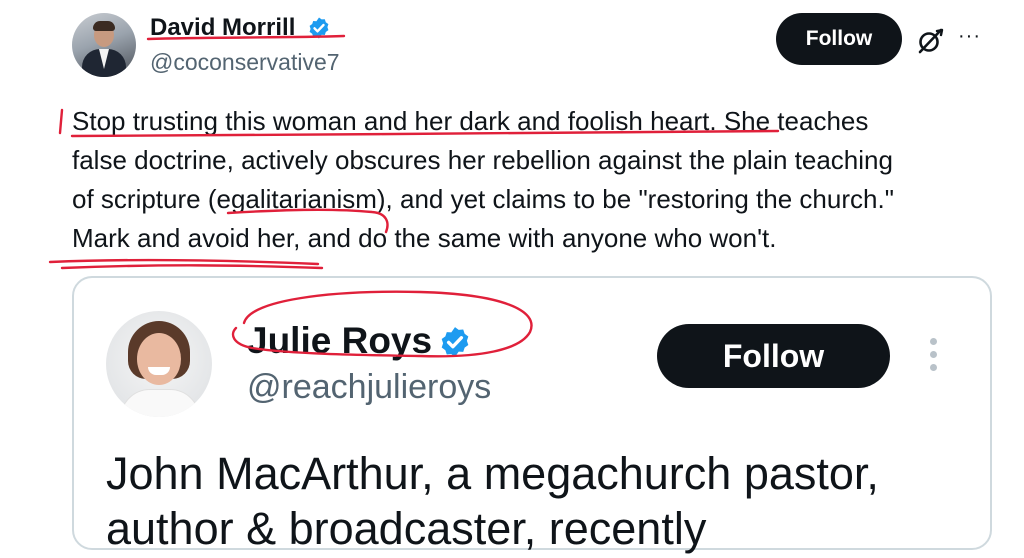 This screenshot has width=1024, height=558. I want to click on quoted-author-name: Julie Roys, so click(339, 341).